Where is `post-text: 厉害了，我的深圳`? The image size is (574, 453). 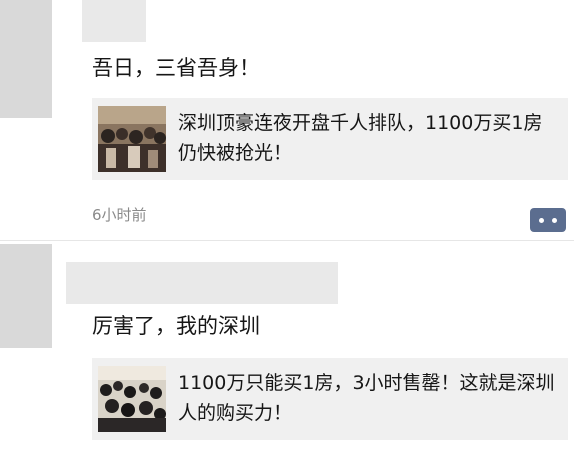 post-text: 厉害了，我的深圳 is located at coordinates (176, 326).